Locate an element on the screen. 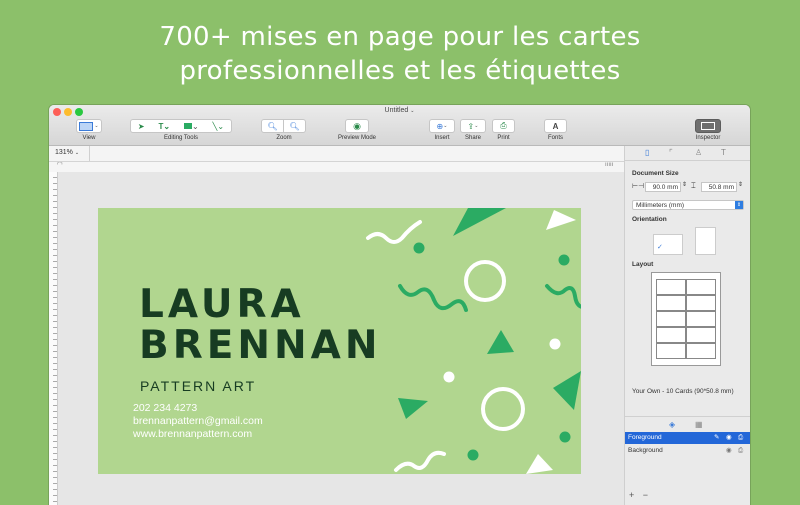 The width and height of the screenshot is (800, 505). print-button: ⎙ is located at coordinates (503, 126).